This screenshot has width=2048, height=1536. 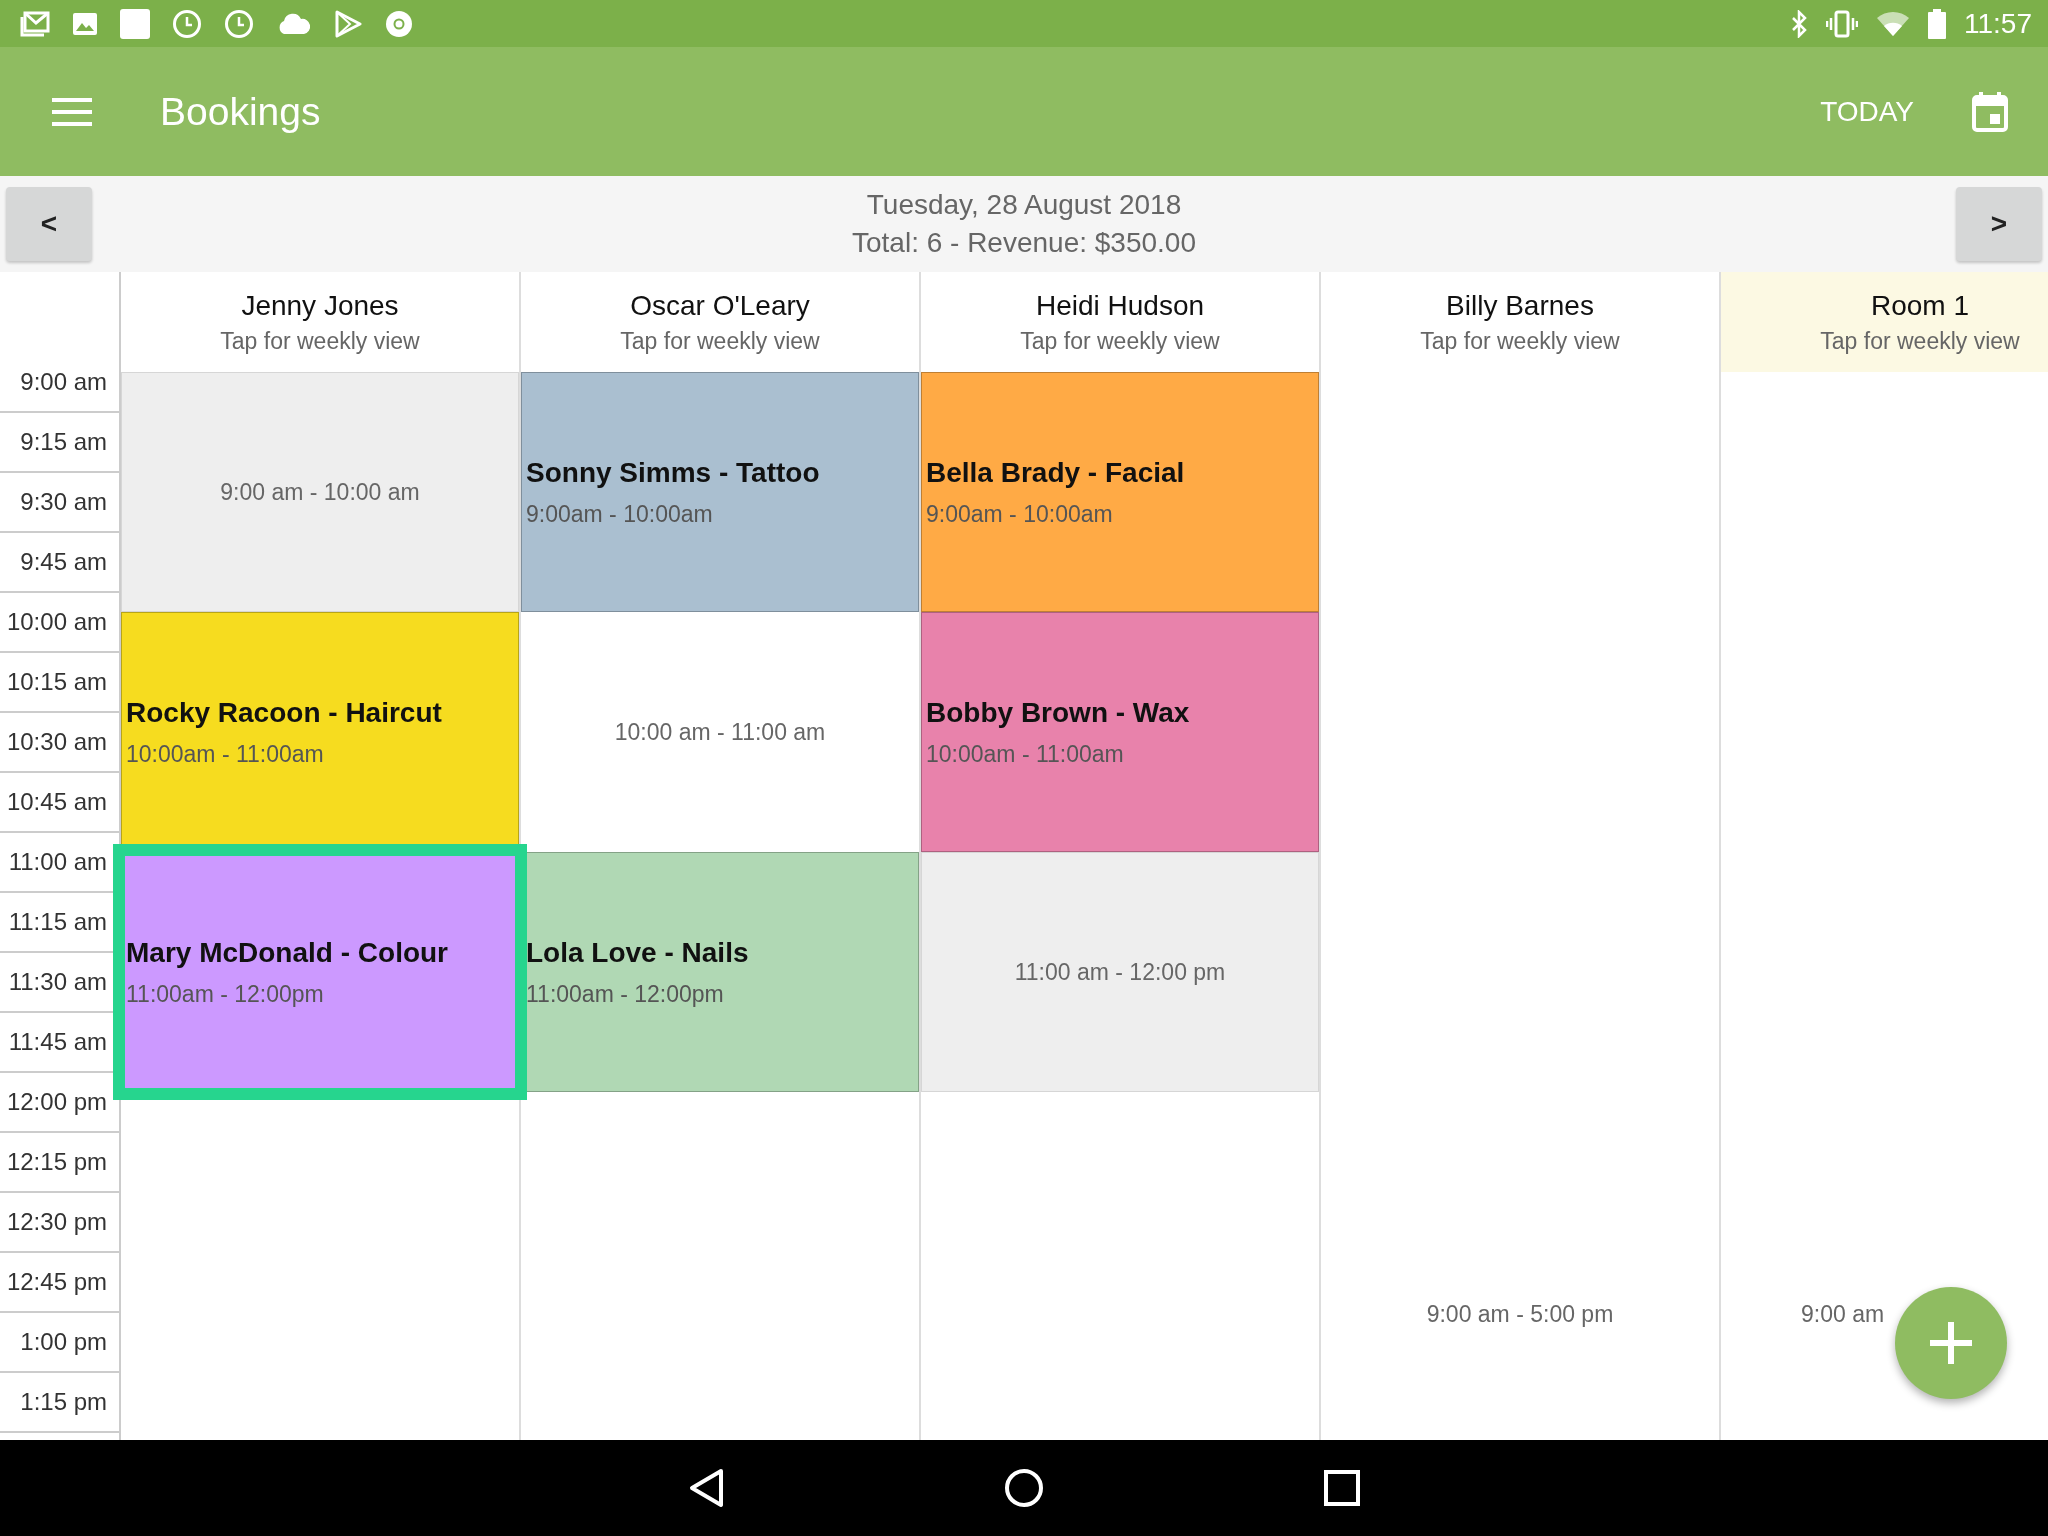 What do you see at coordinates (720, 305) in the screenshot?
I see `column-name: Oscar O'Leary` at bounding box center [720, 305].